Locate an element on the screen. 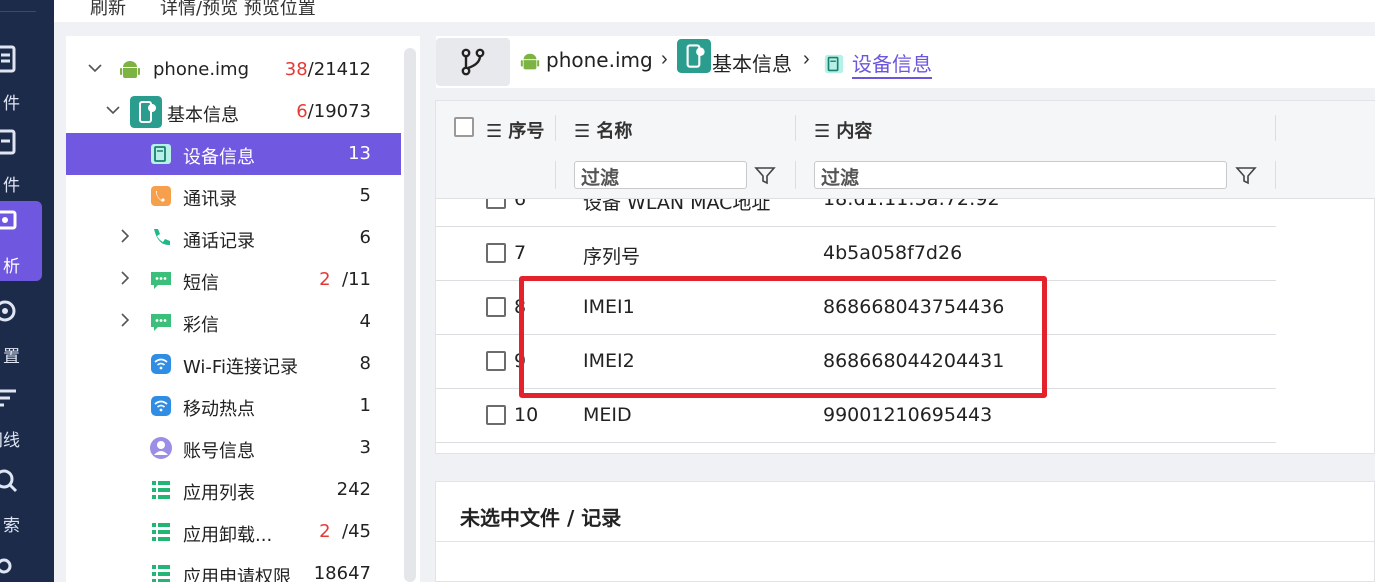  flagged-count: 6 is located at coordinates (302, 111).